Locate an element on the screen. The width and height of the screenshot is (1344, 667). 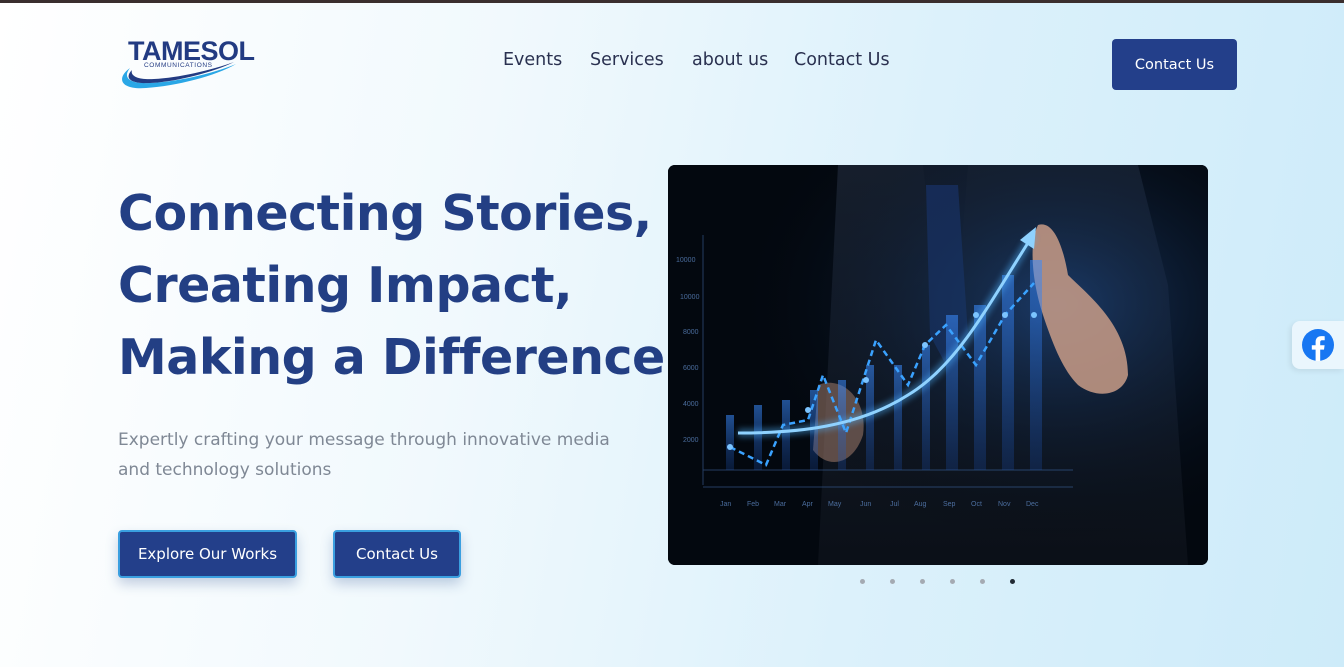
chart-y-label: 8000 is located at coordinates (691, 332).